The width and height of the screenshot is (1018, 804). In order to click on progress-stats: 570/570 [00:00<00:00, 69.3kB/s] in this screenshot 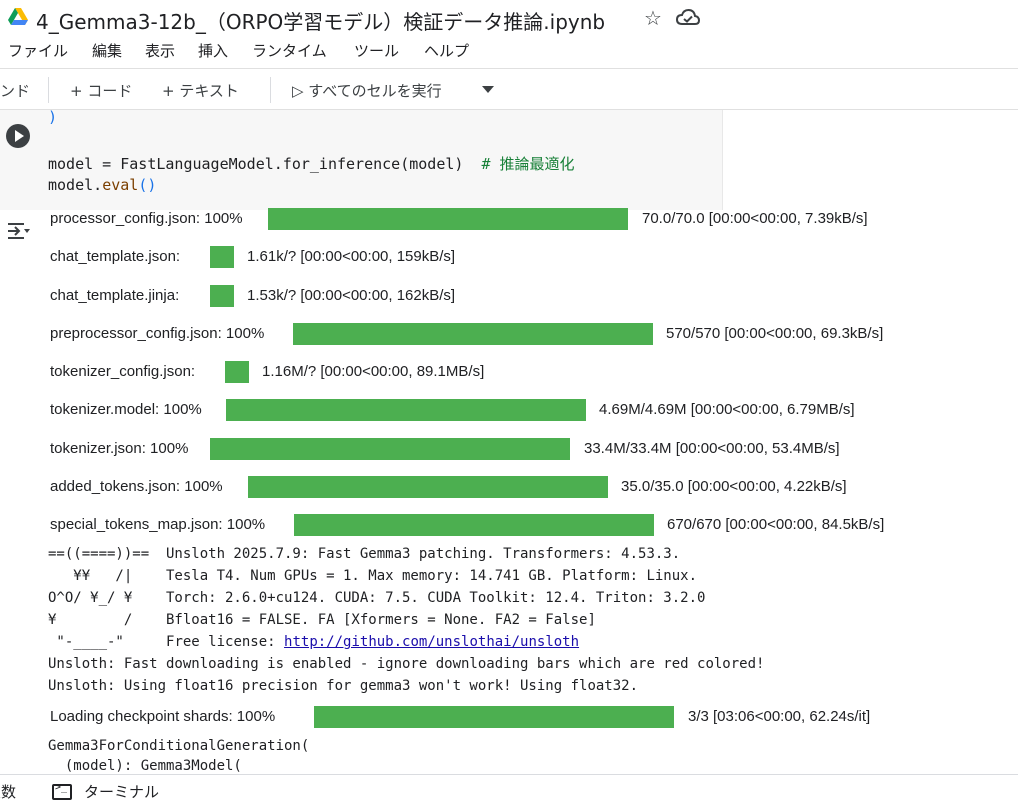, I will do `click(775, 333)`.